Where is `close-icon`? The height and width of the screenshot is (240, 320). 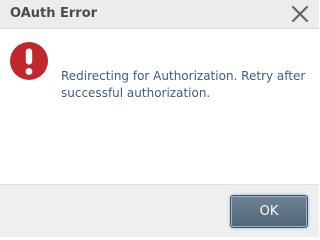 close-icon is located at coordinates (300, 14).